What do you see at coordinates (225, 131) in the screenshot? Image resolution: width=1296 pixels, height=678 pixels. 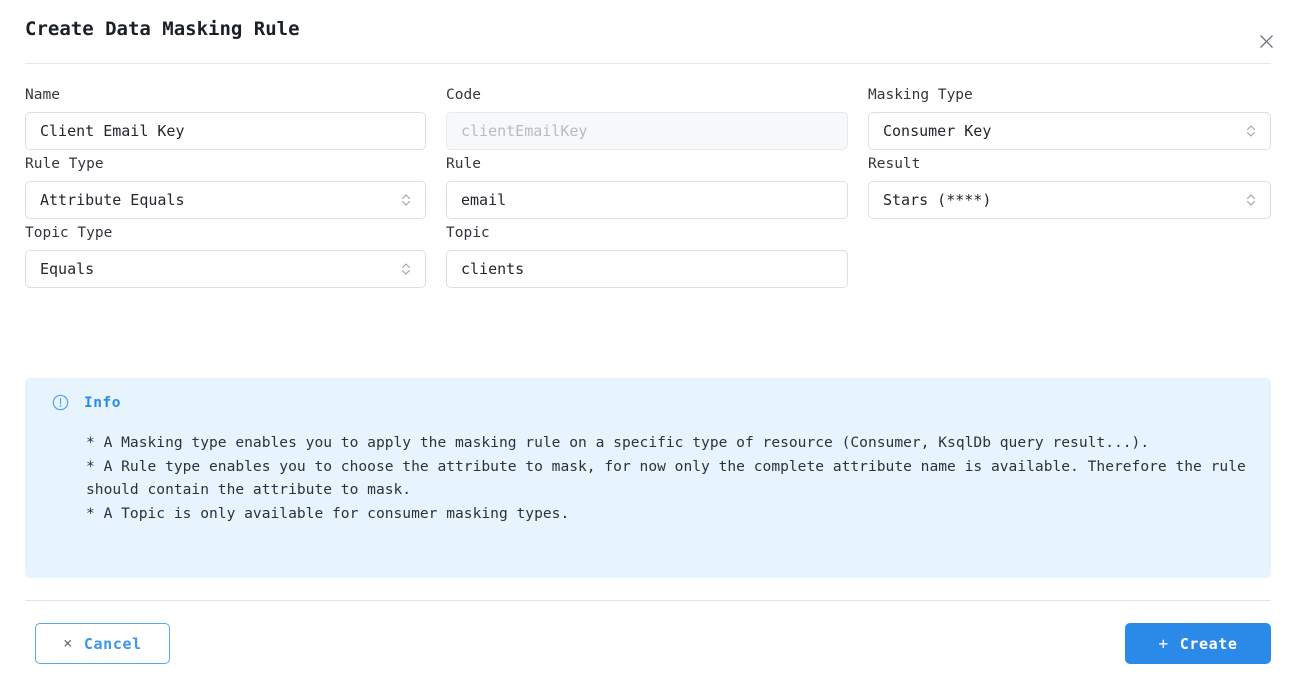 I see `name-input: Client Email Key` at bounding box center [225, 131].